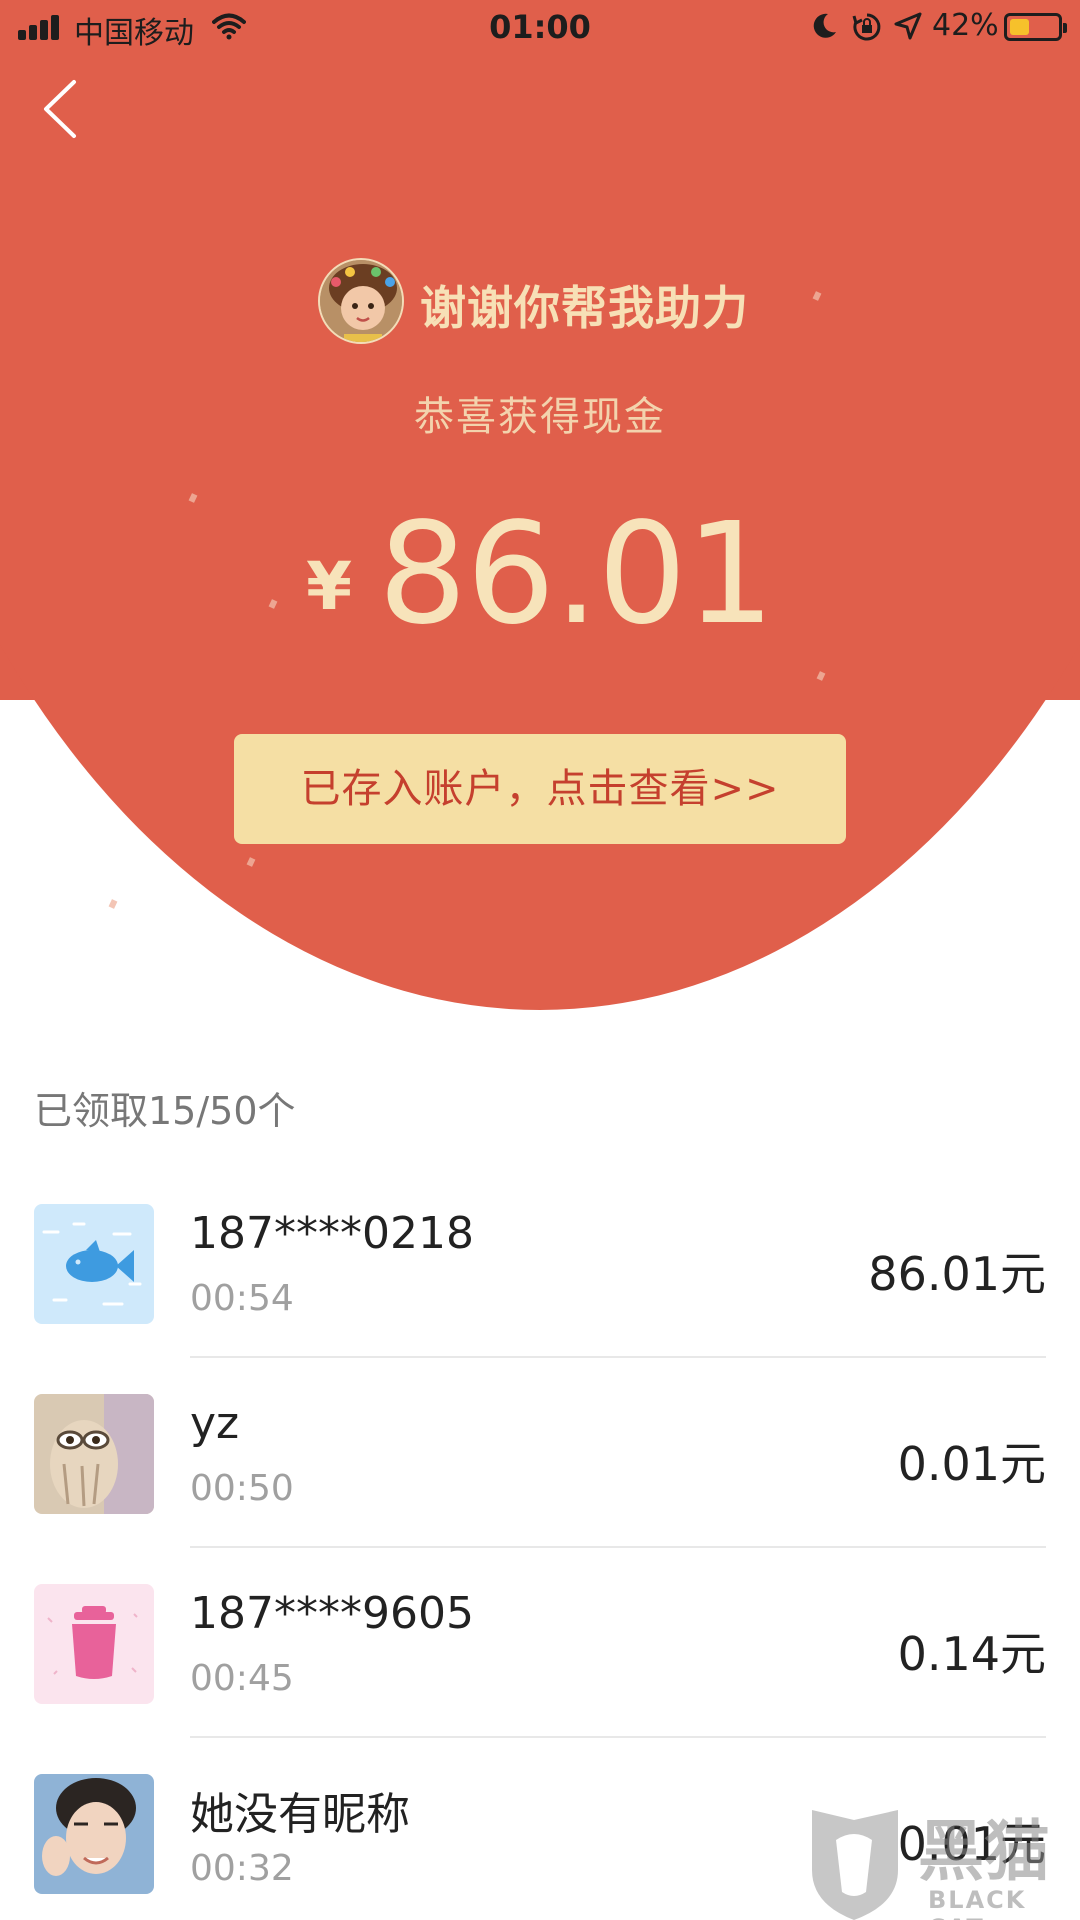  What do you see at coordinates (113, 904) in the screenshot?
I see `confetti-speck` at bounding box center [113, 904].